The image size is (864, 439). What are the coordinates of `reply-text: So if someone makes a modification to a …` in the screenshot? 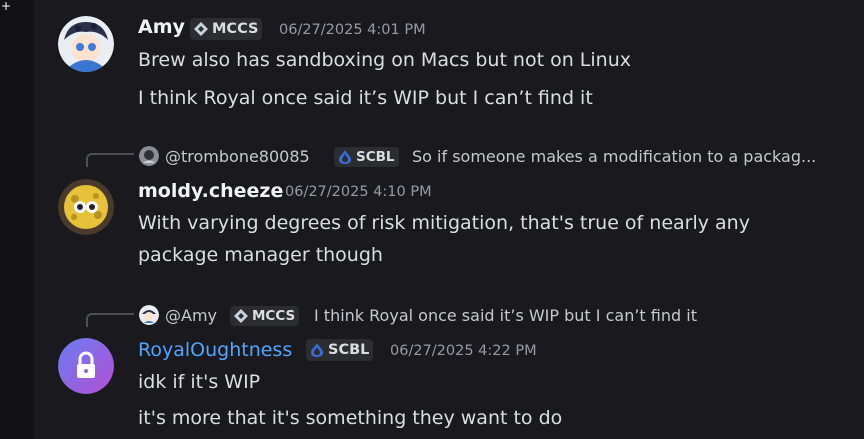 It's located at (614, 156).